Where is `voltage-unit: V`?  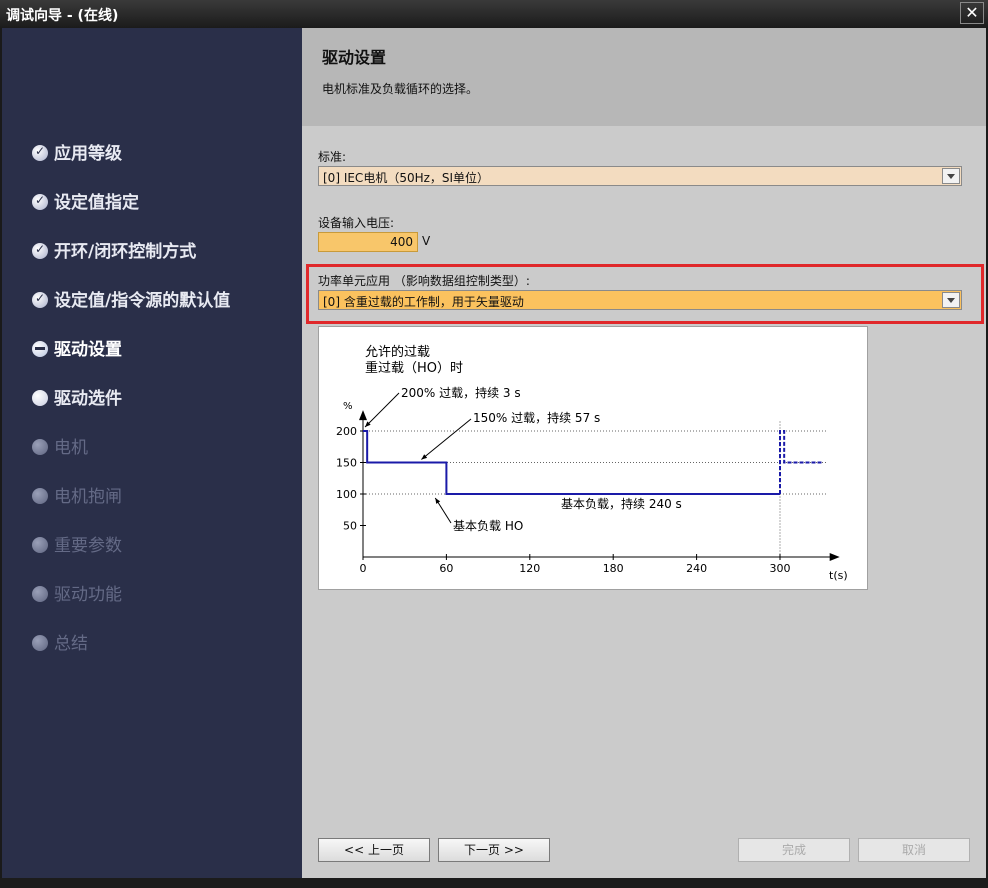 voltage-unit: V is located at coordinates (426, 241).